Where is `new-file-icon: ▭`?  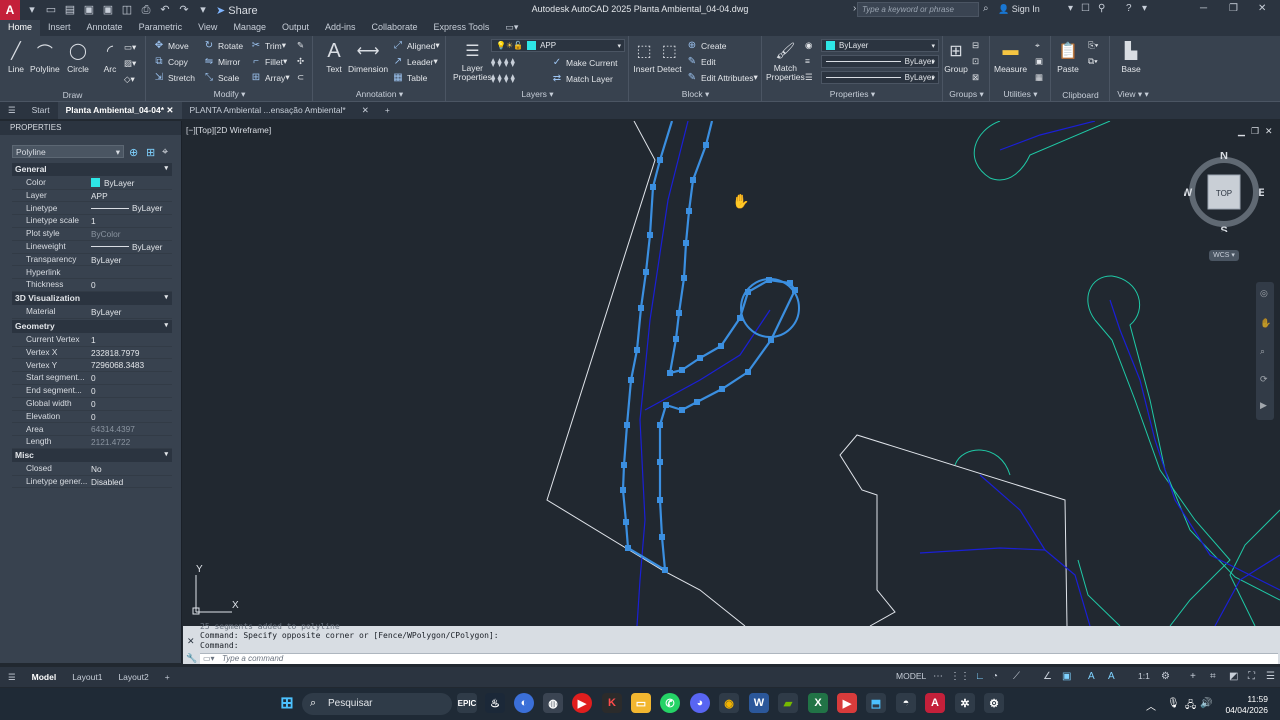 new-file-icon: ▭ is located at coordinates (51, 10).